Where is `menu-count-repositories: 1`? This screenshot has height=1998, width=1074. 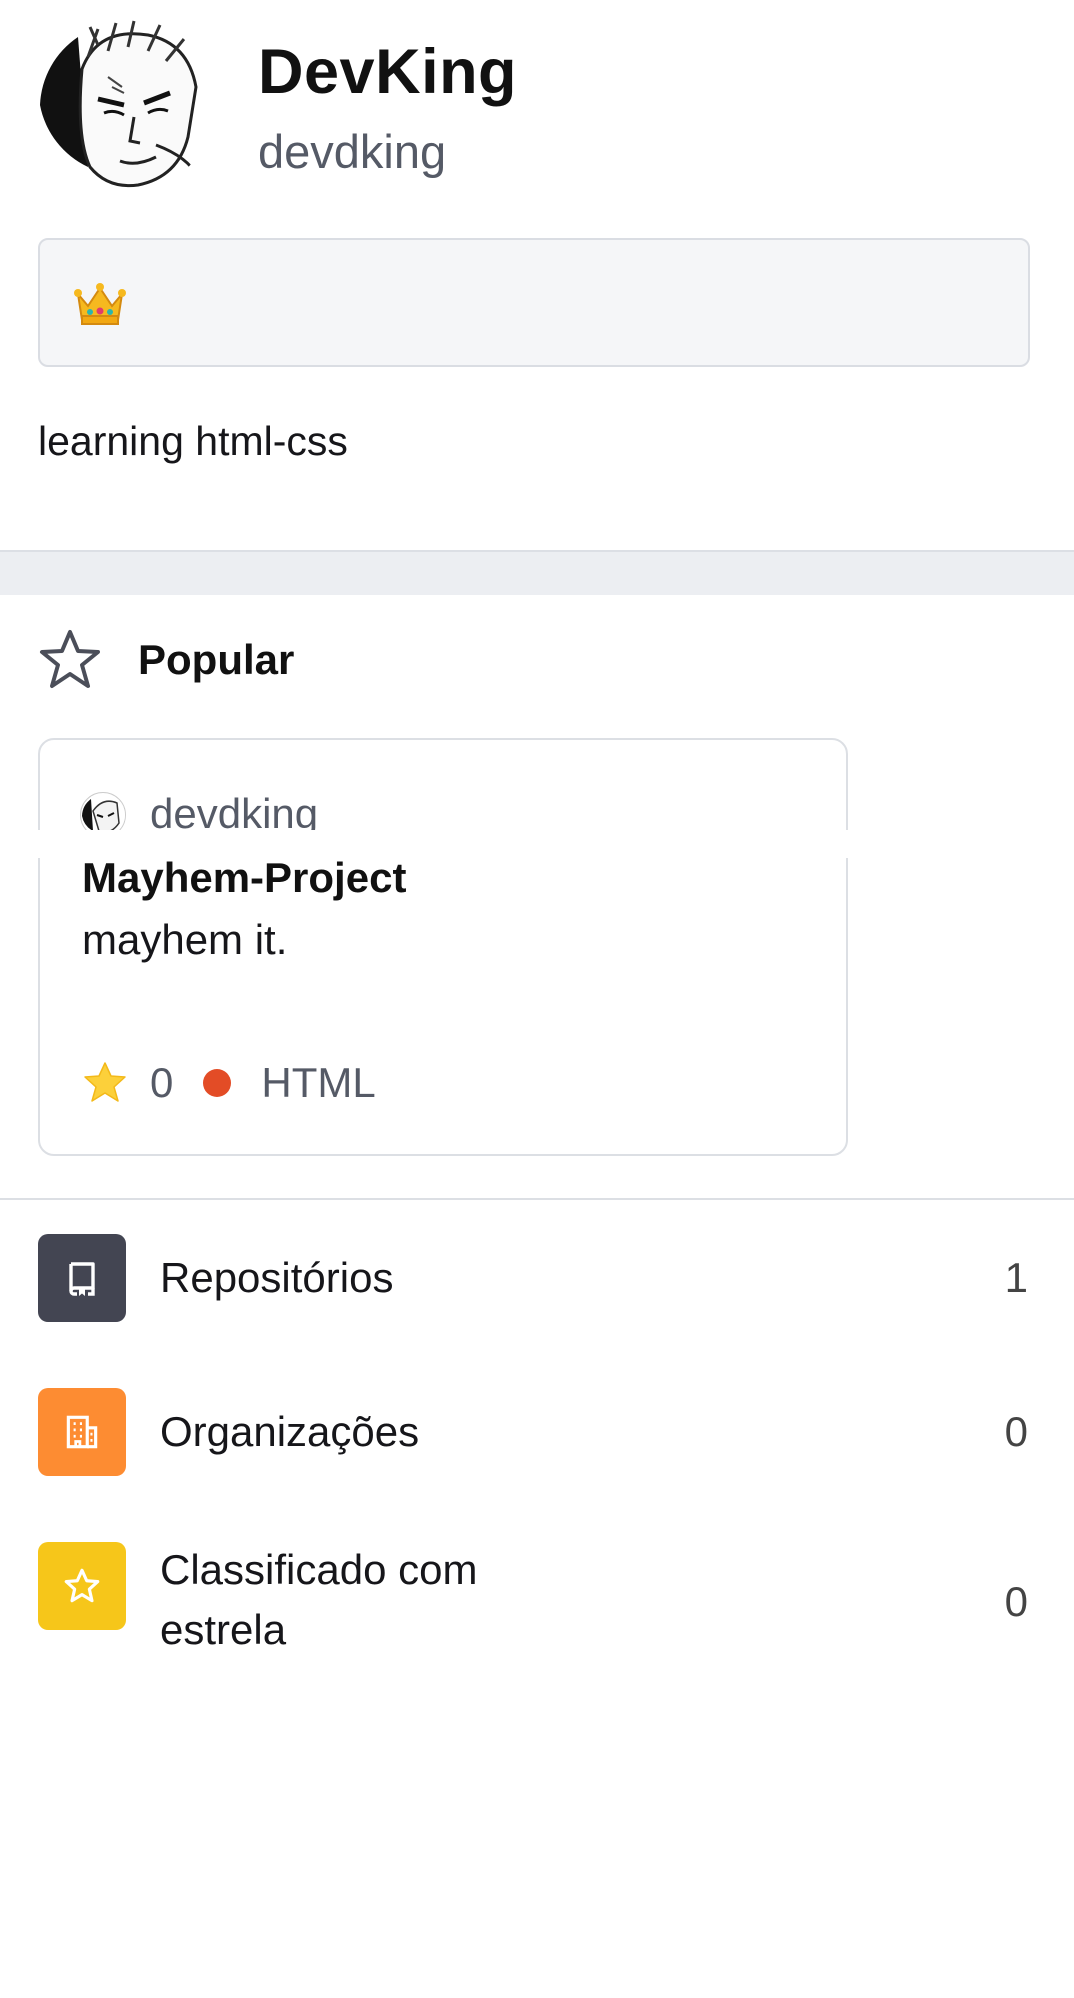 menu-count-repositories: 1 is located at coordinates (1016, 1277).